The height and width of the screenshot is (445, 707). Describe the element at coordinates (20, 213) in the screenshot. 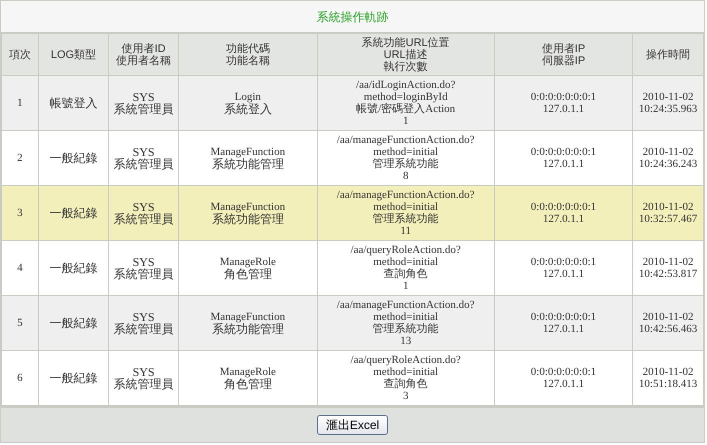

I see `row-number: 3` at that location.